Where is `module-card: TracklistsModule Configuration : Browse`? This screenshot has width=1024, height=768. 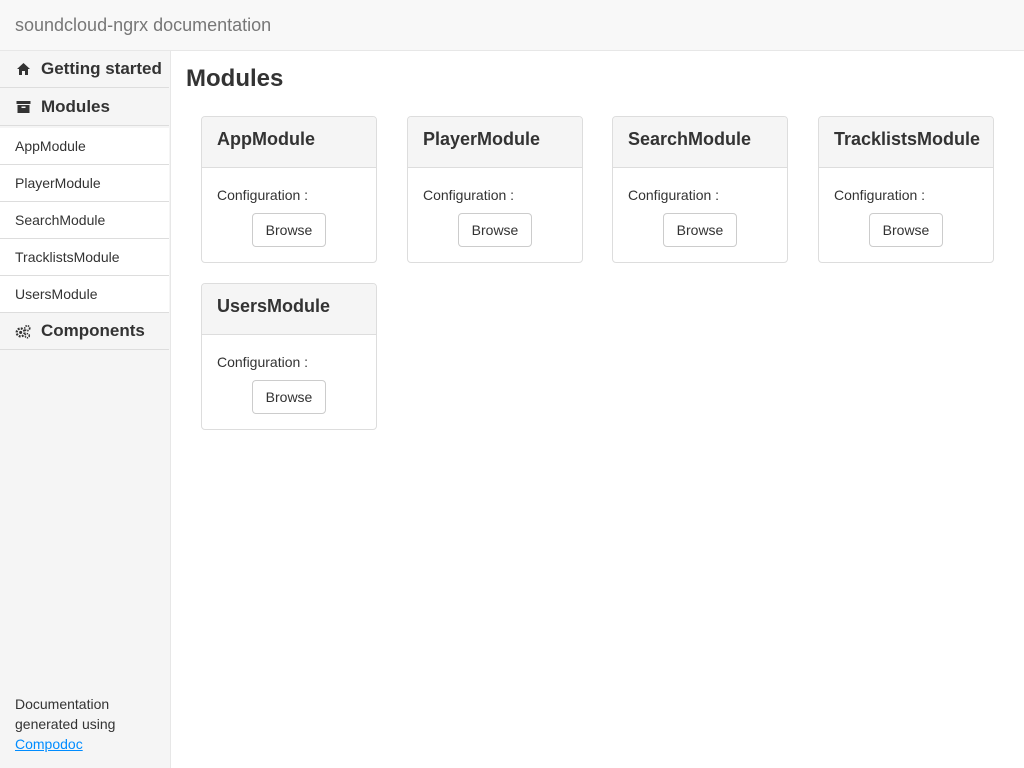 module-card: TracklistsModule Configuration : Browse is located at coordinates (906, 189).